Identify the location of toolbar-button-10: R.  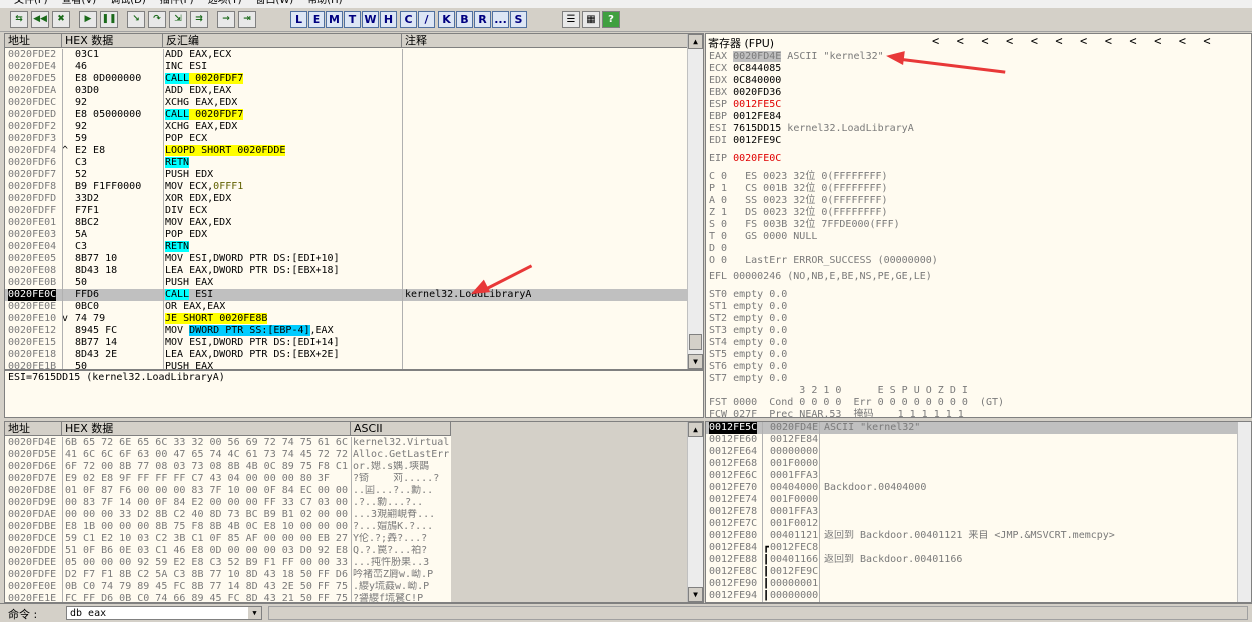
(482, 19).